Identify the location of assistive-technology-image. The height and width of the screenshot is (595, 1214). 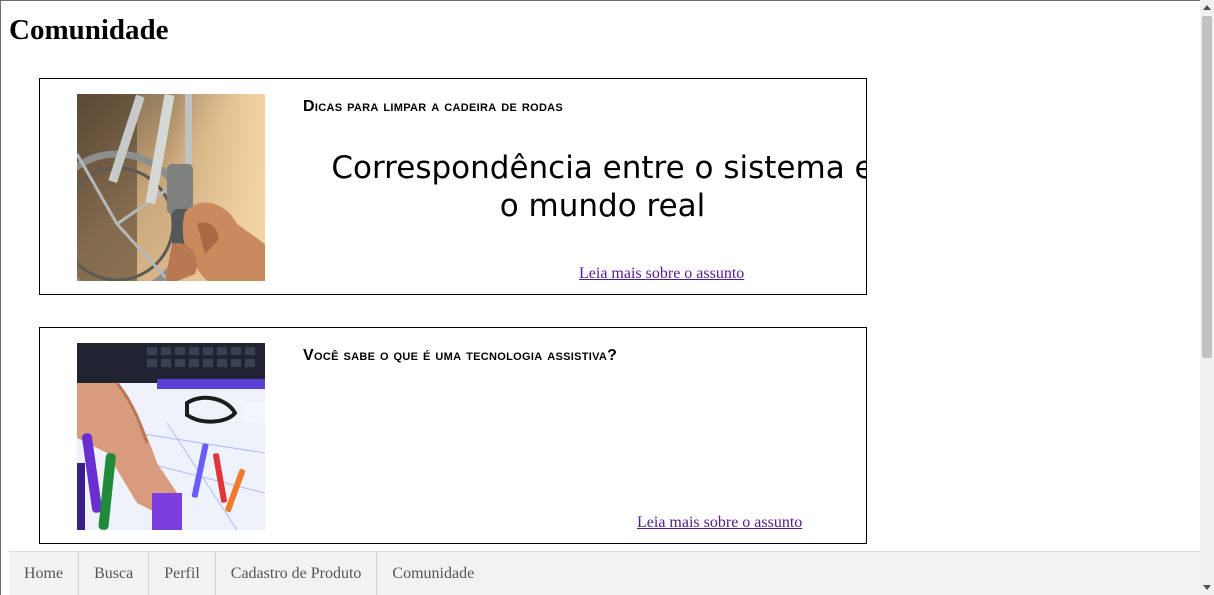
(171, 436).